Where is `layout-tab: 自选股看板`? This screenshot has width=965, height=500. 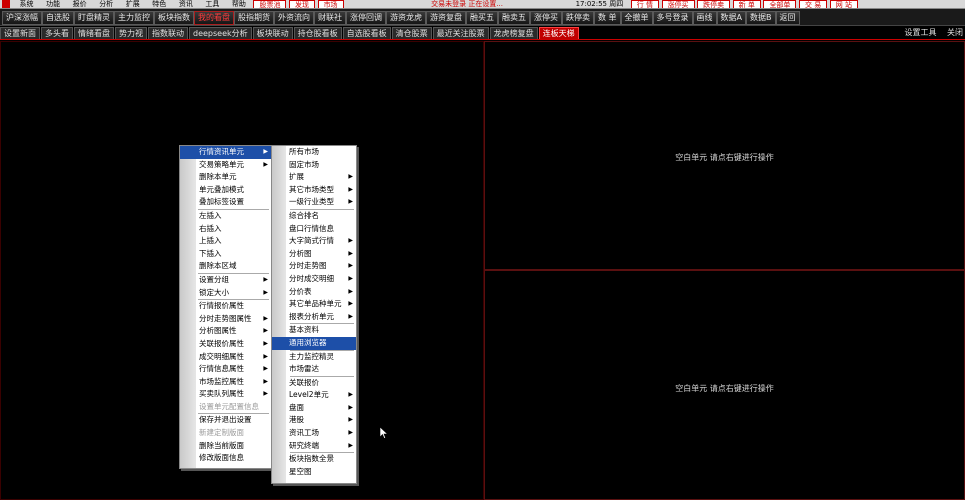
layout-tab: 自选股看板 is located at coordinates (366, 33).